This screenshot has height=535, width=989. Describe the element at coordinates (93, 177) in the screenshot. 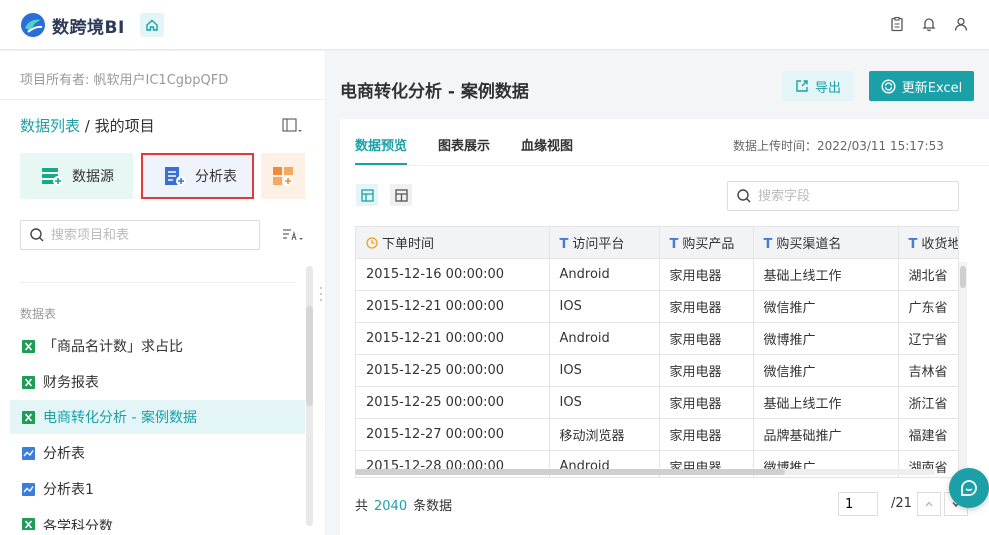

I see `datasource-label: 数据源` at that location.